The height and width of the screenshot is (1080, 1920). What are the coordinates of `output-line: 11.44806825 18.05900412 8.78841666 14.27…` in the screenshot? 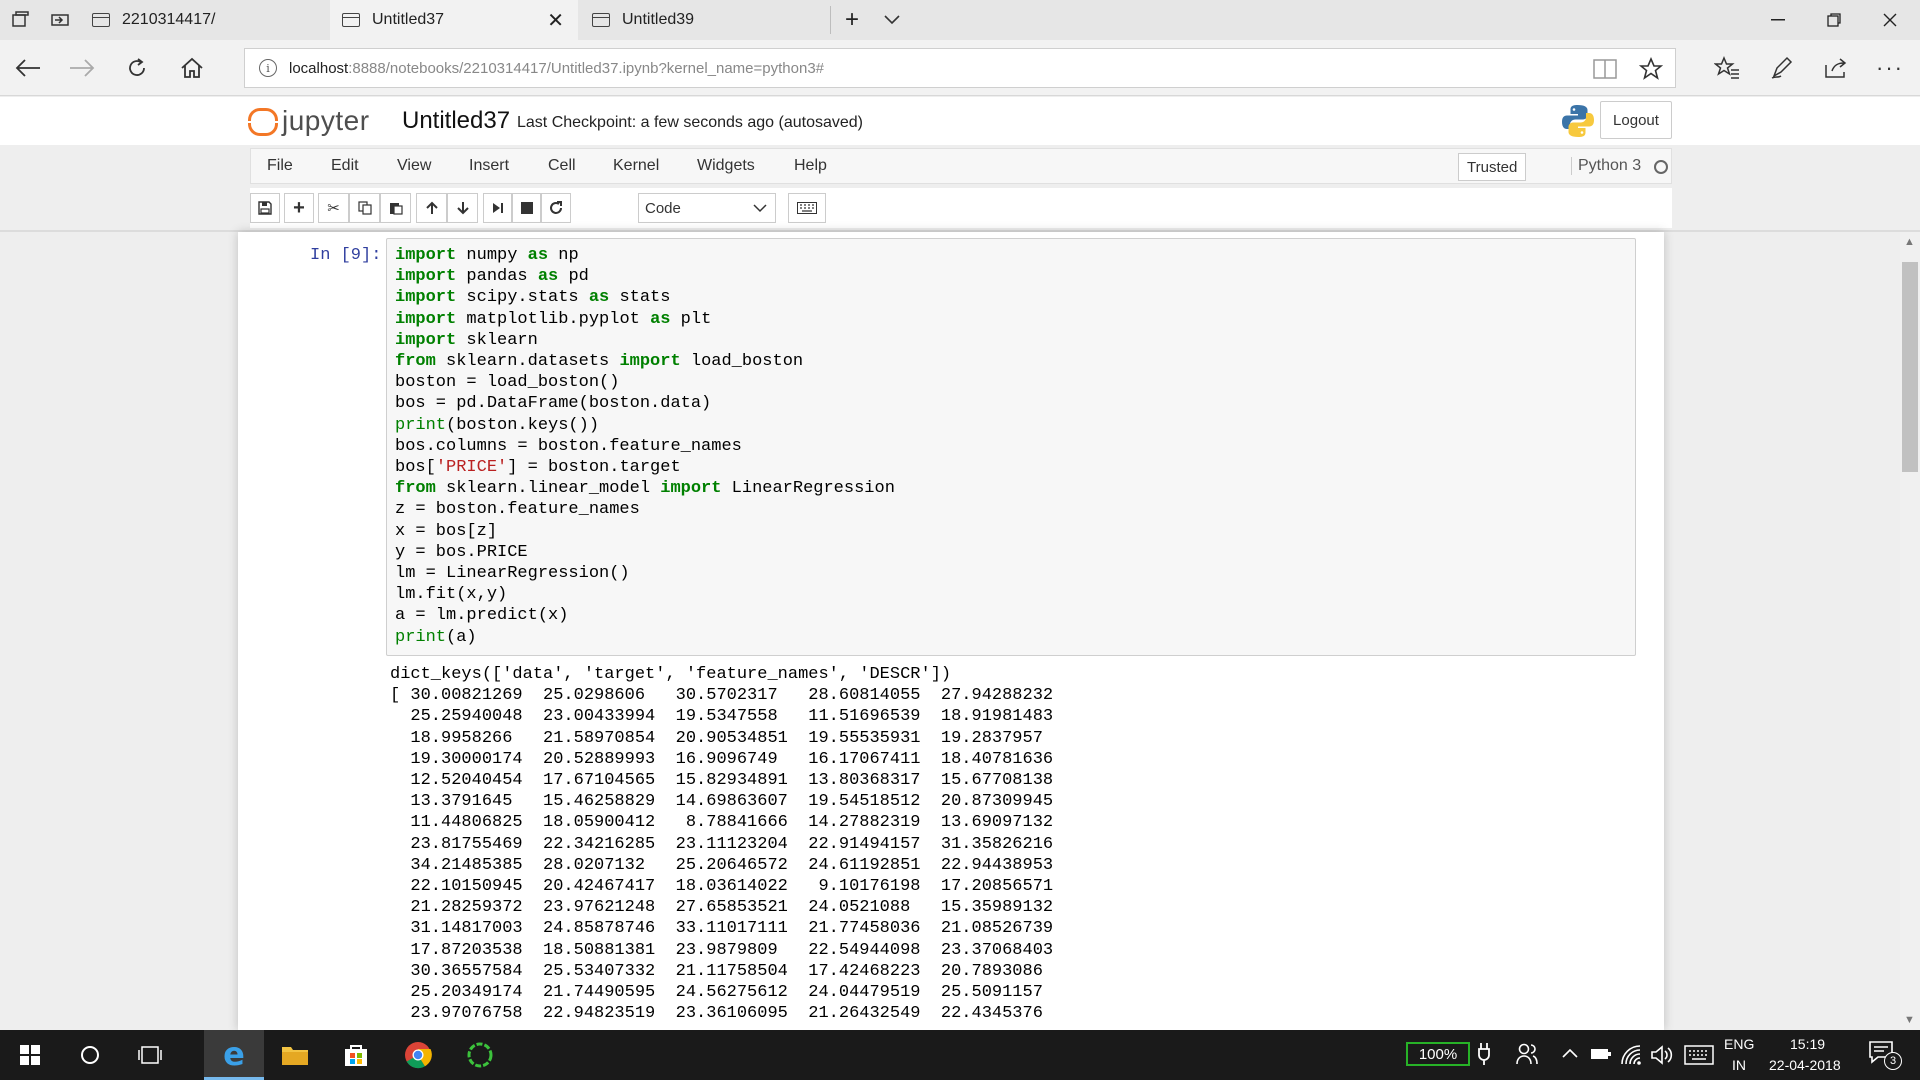 It's located at (722, 823).